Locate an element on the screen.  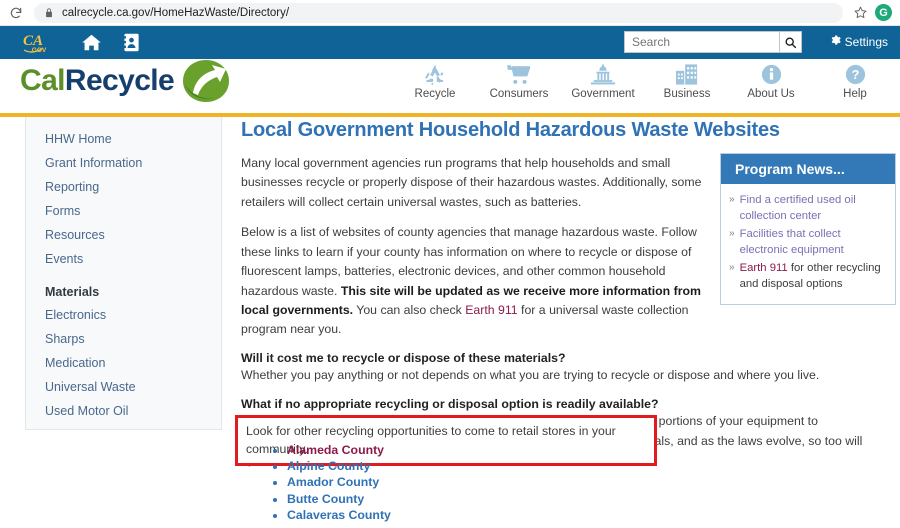
shopping-cart-icon is located at coordinates (519, 73).